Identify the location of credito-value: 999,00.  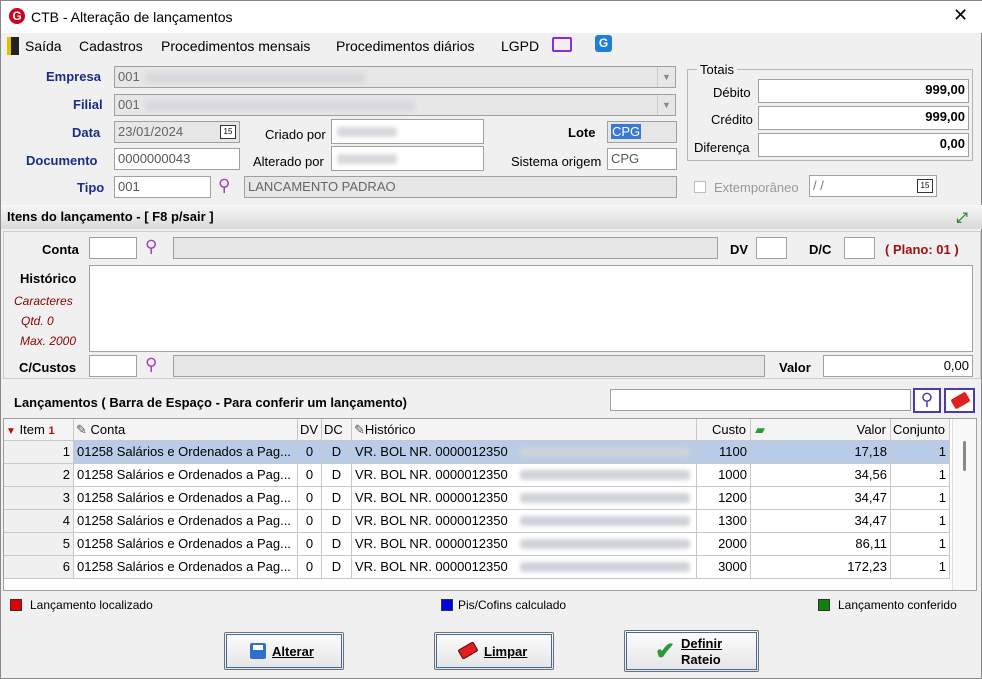
(863, 118).